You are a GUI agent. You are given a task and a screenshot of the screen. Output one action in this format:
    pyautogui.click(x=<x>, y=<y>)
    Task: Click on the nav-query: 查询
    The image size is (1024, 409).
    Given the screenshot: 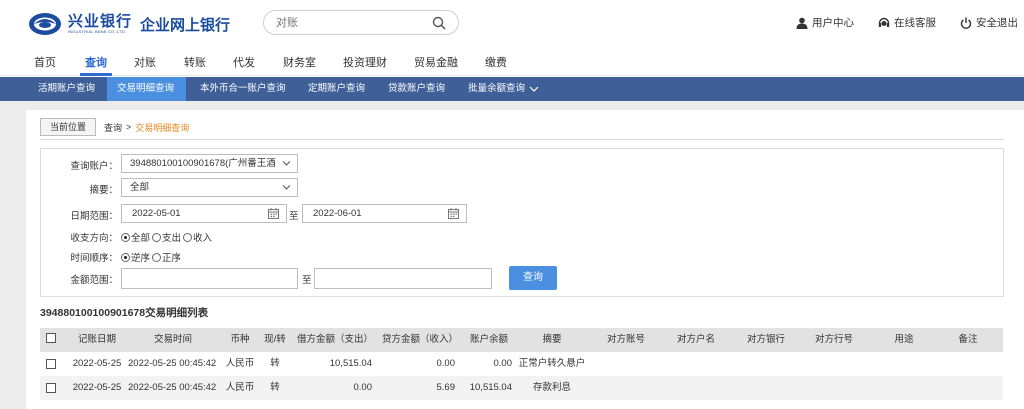 What is the action you would take?
    pyautogui.click(x=96, y=62)
    